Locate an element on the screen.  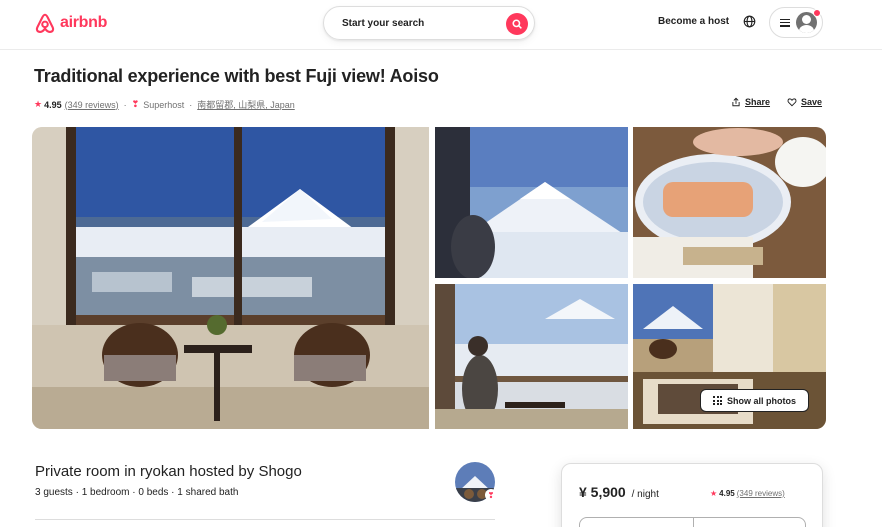
superhost-label: Superhost is located at coordinates (164, 104).